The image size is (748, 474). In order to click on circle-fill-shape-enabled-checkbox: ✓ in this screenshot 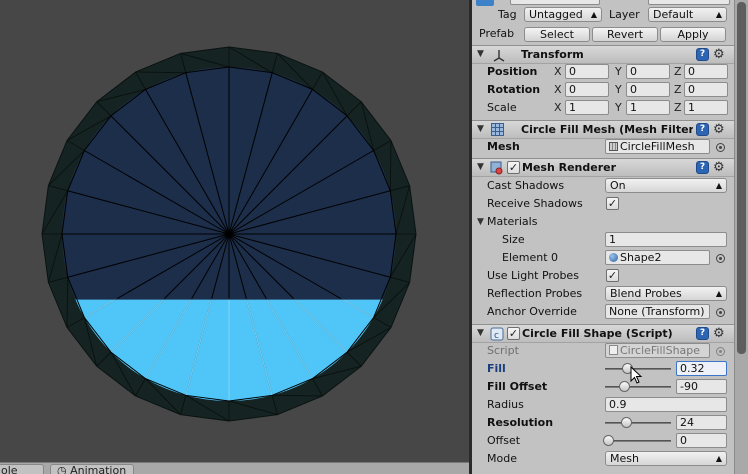, I will do `click(513, 333)`.